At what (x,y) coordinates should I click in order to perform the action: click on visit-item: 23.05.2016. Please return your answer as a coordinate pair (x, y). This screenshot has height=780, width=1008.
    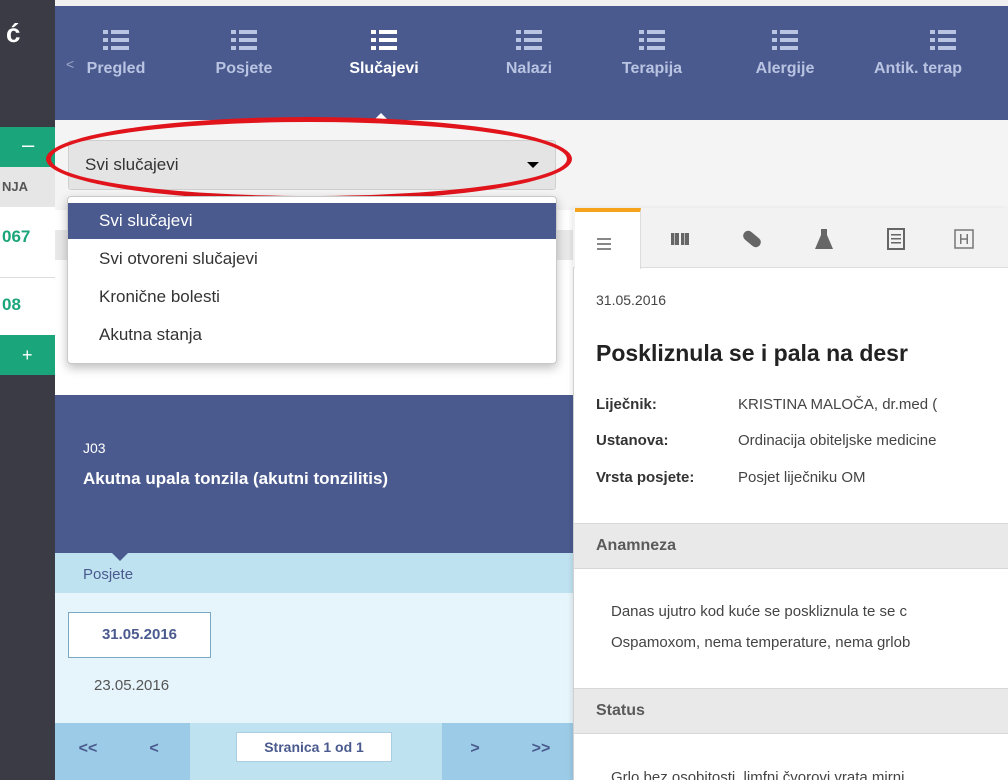
    Looking at the image, I should click on (131, 685).